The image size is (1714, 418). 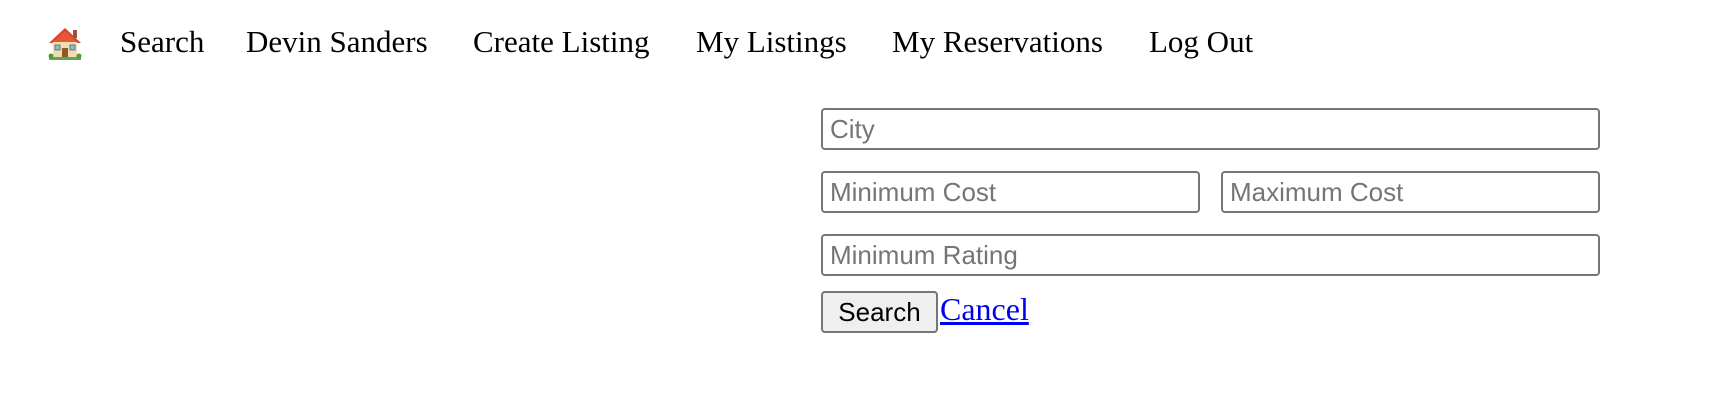 I want to click on nav-user-name: Devin Sanders, so click(x=337, y=42).